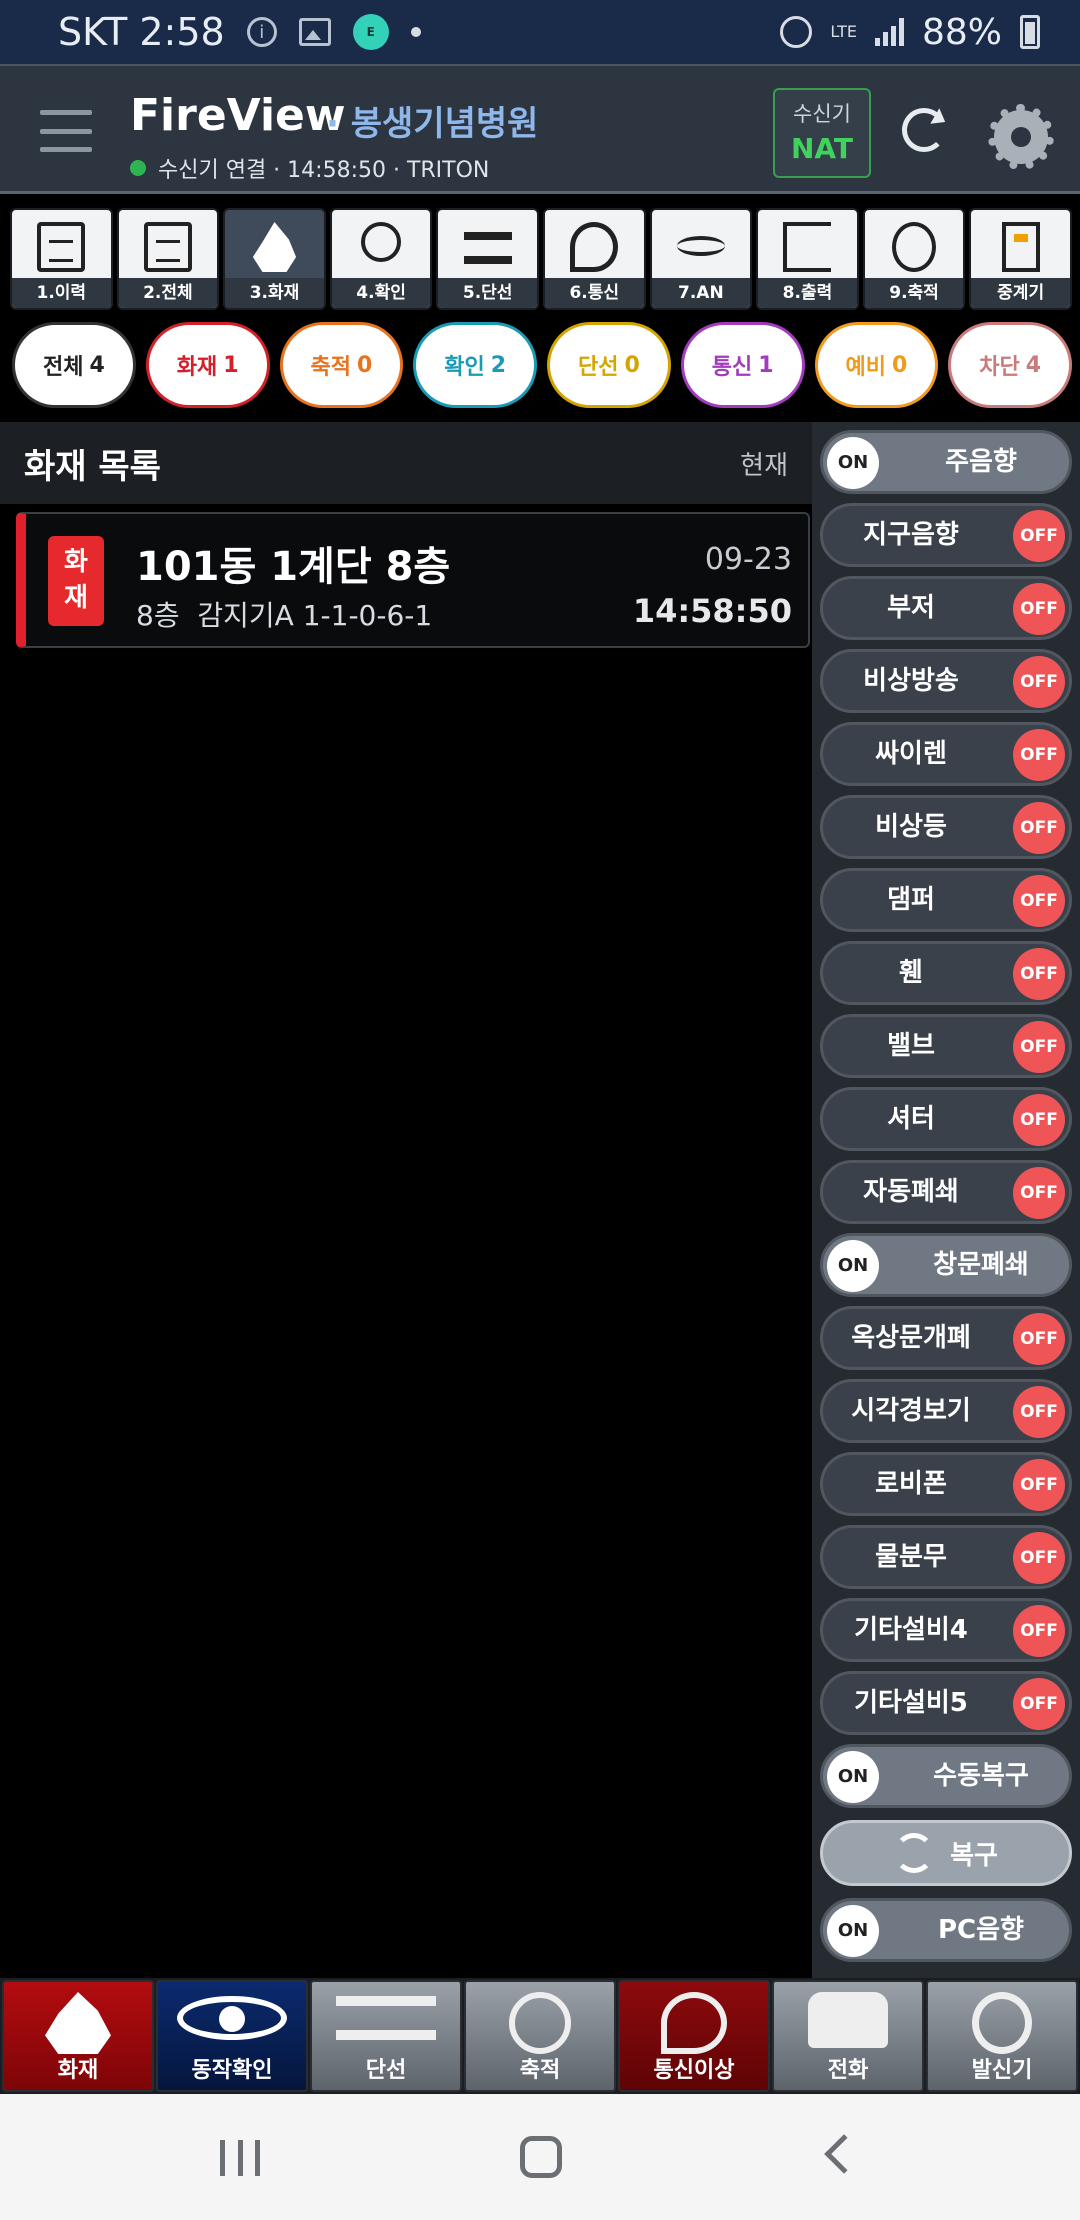 The height and width of the screenshot is (2220, 1080). What do you see at coordinates (138, 168) in the screenshot?
I see `connection-dot-icon` at bounding box center [138, 168].